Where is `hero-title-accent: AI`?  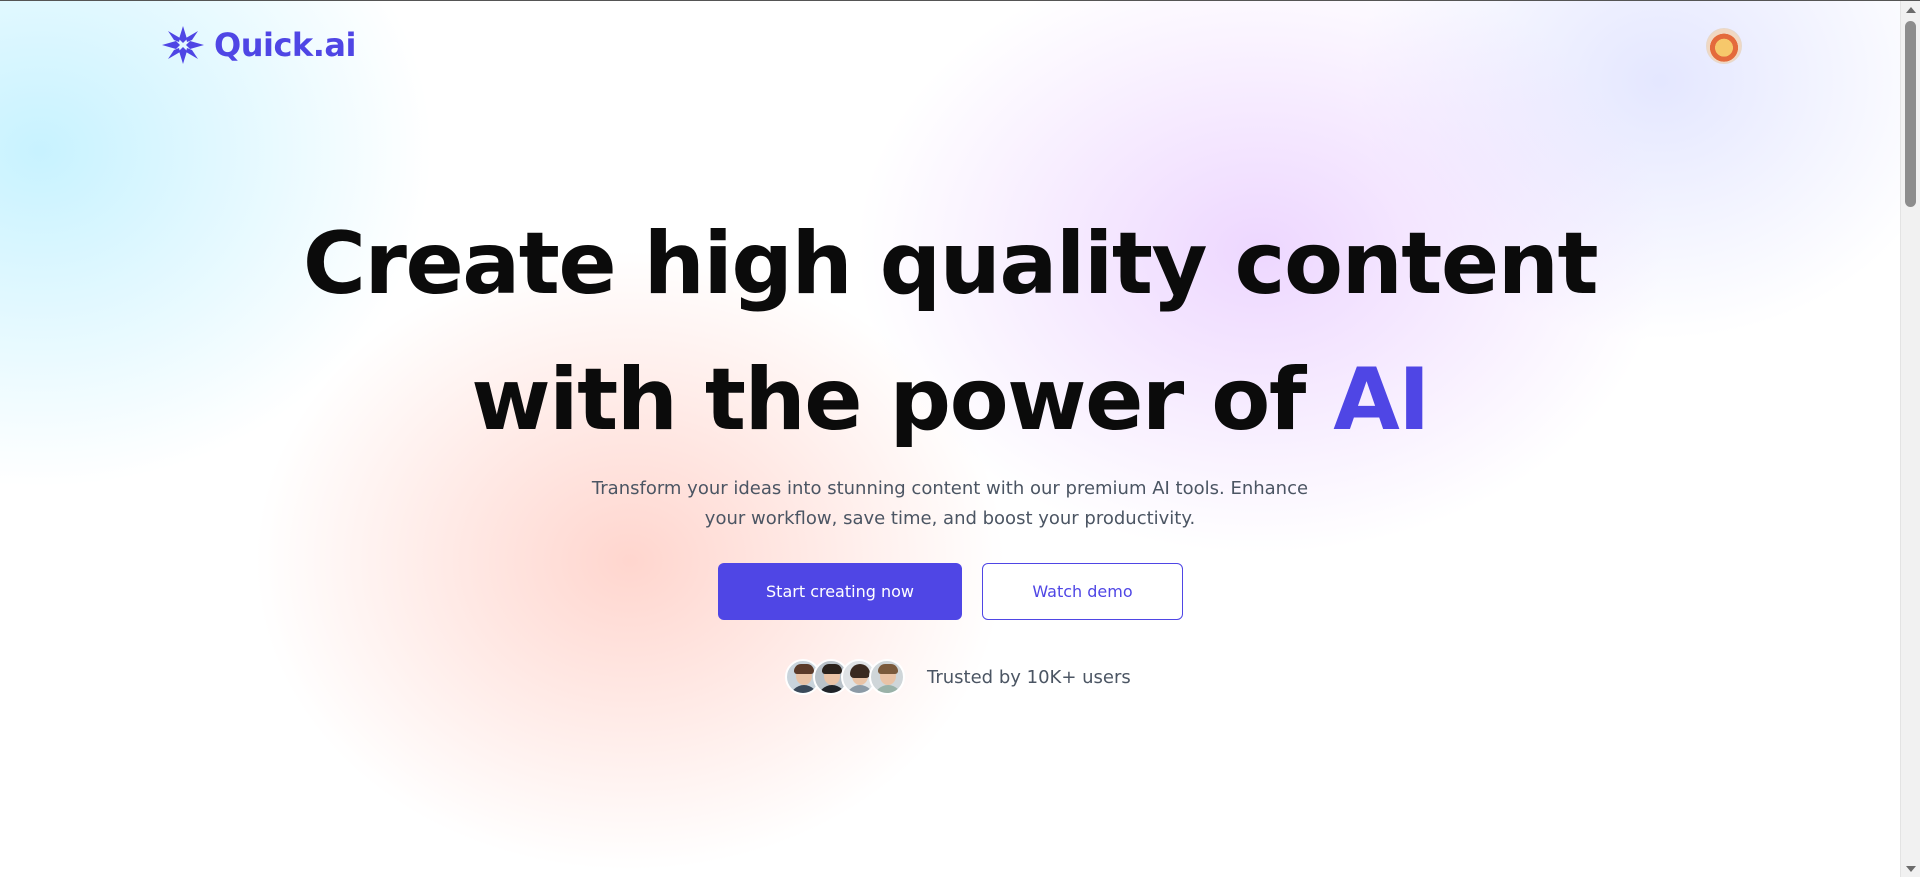 hero-title-accent: AI is located at coordinates (1381, 400).